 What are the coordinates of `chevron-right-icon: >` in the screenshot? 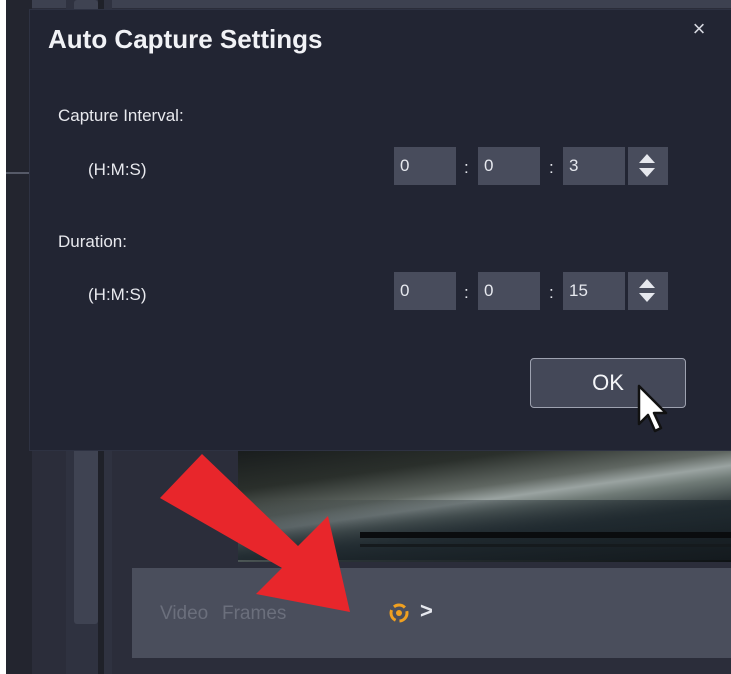 It's located at (426, 611).